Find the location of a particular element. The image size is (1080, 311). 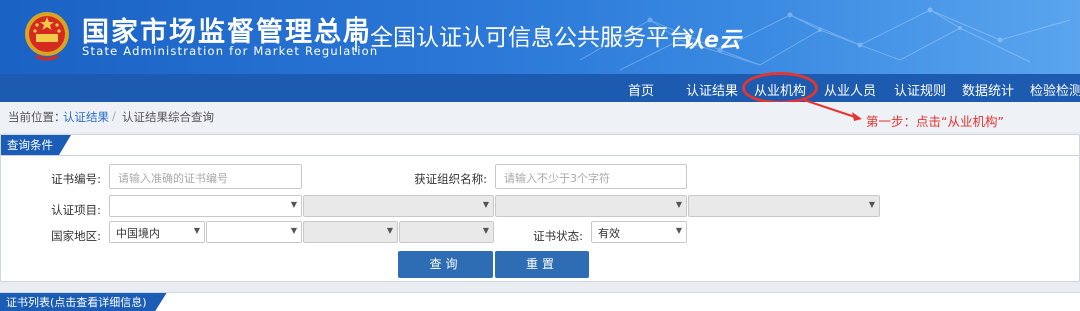

region-value: 中国境内 is located at coordinates (138, 233).